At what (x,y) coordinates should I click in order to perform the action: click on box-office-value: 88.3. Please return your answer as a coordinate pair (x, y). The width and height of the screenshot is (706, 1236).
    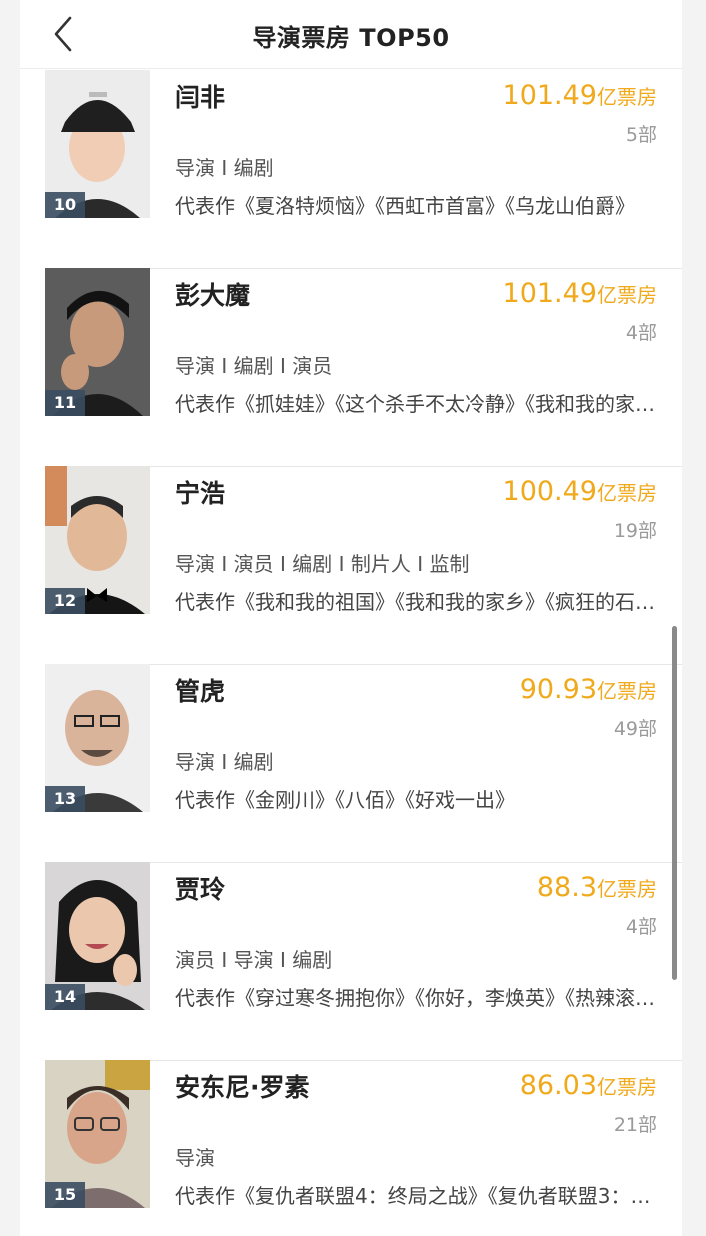
    Looking at the image, I should click on (566, 887).